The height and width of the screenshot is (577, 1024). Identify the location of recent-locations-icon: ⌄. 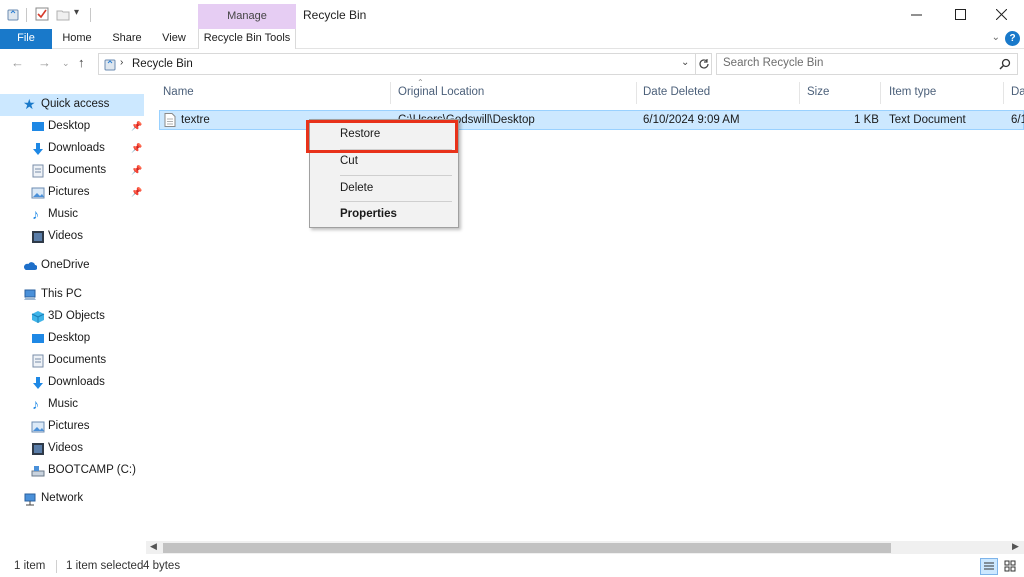
(66, 63).